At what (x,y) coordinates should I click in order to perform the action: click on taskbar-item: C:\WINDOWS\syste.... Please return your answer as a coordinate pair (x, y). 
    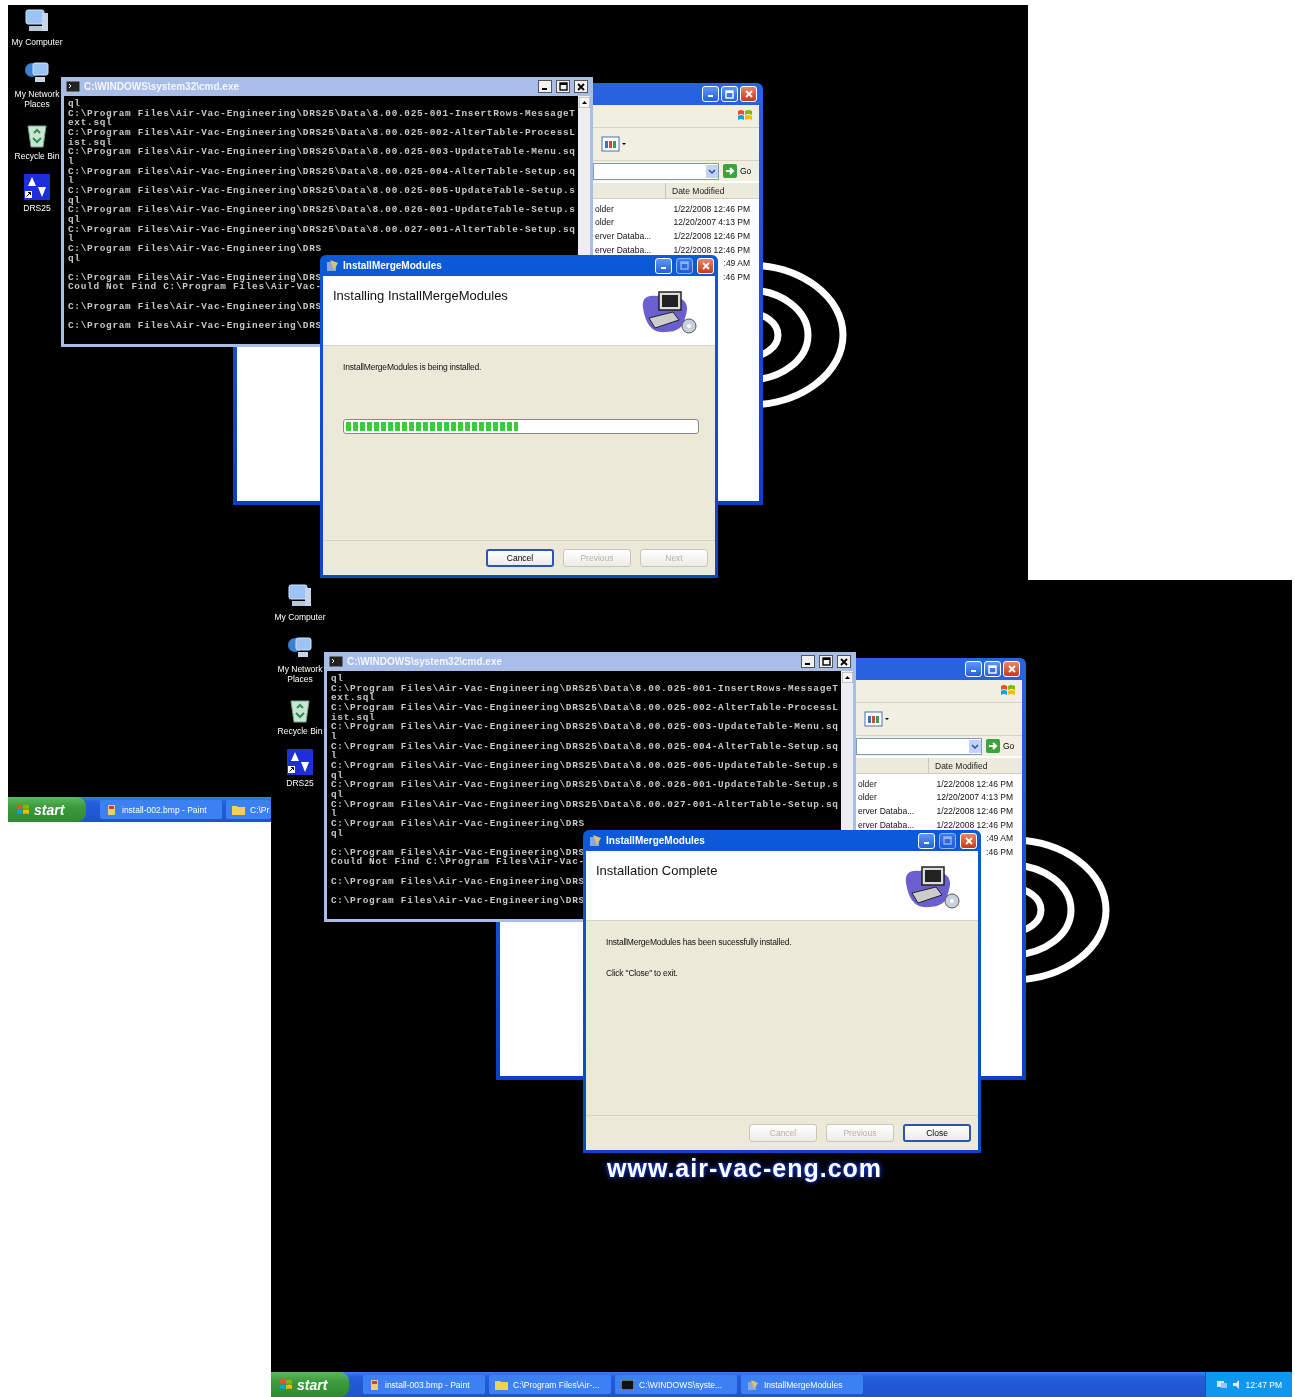
    Looking at the image, I should click on (676, 1384).